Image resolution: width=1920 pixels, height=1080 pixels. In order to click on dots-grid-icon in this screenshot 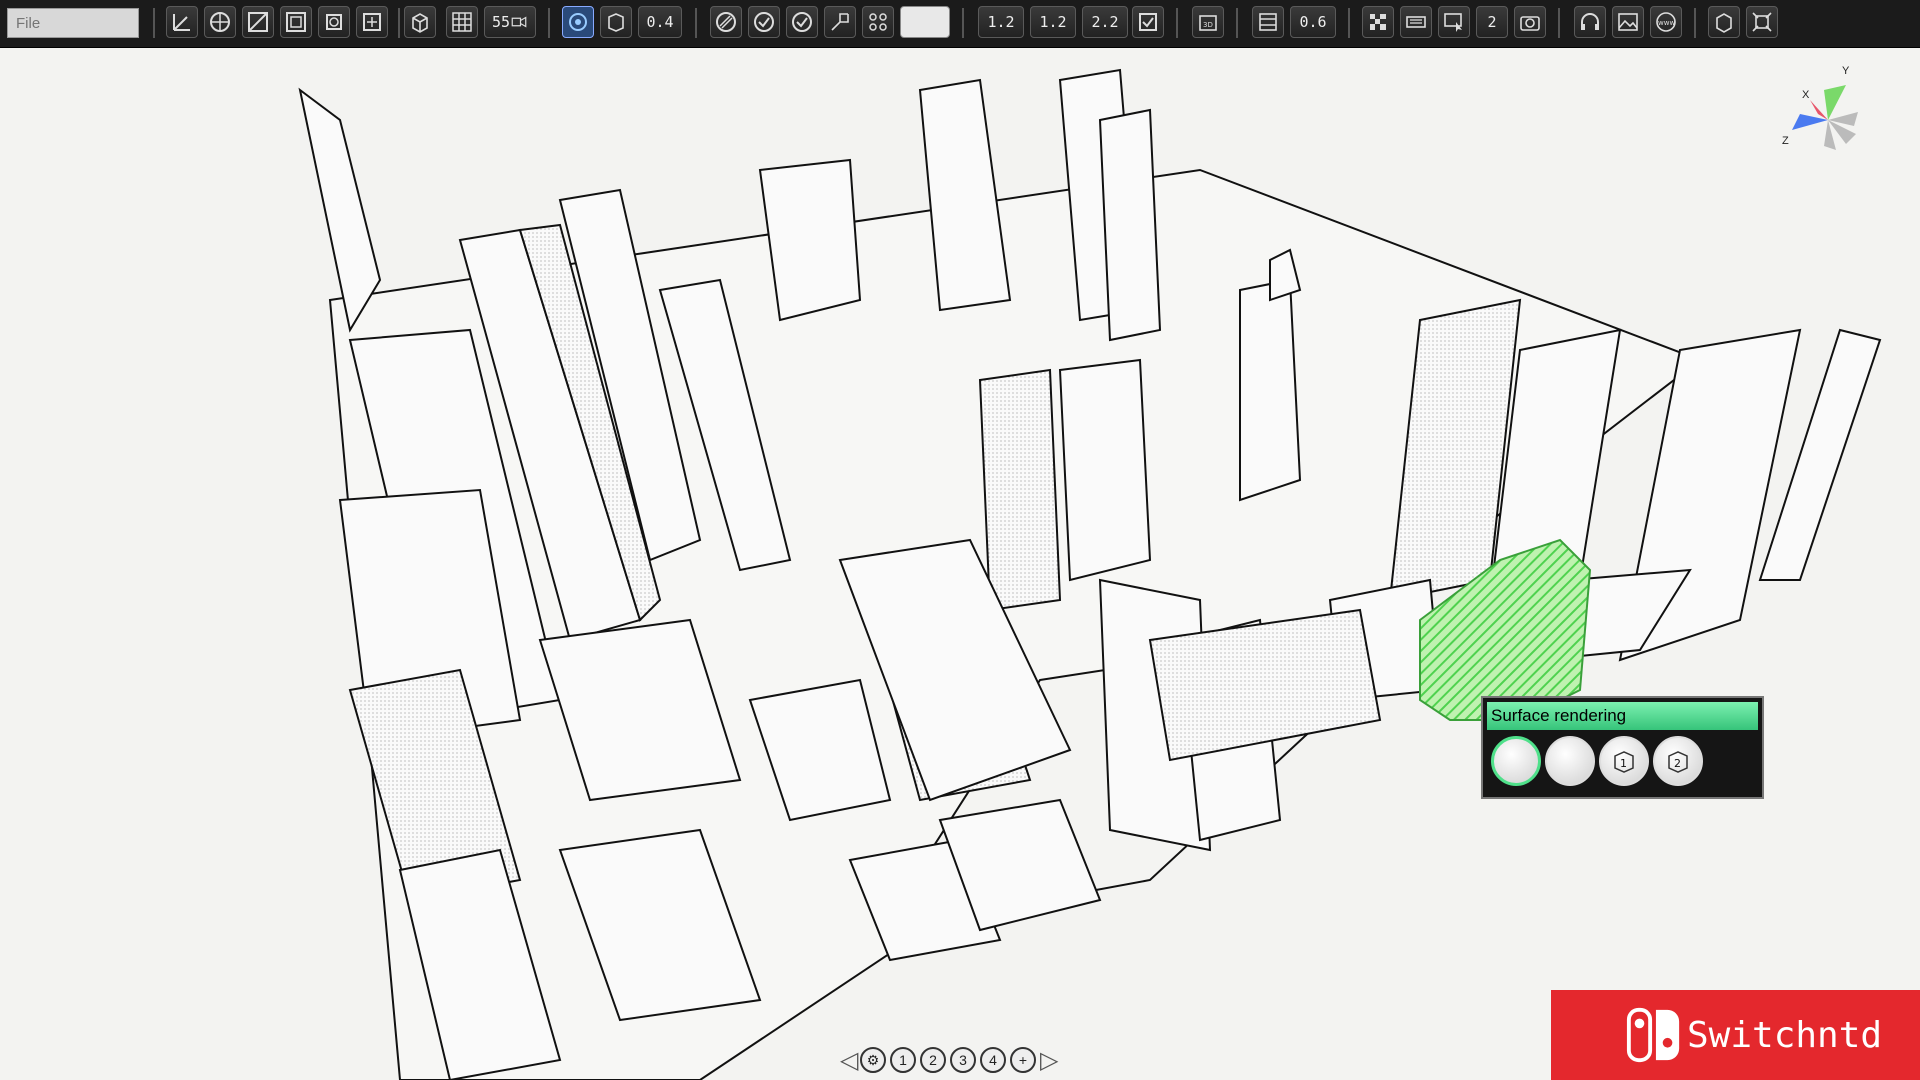, I will do `click(878, 22)`.